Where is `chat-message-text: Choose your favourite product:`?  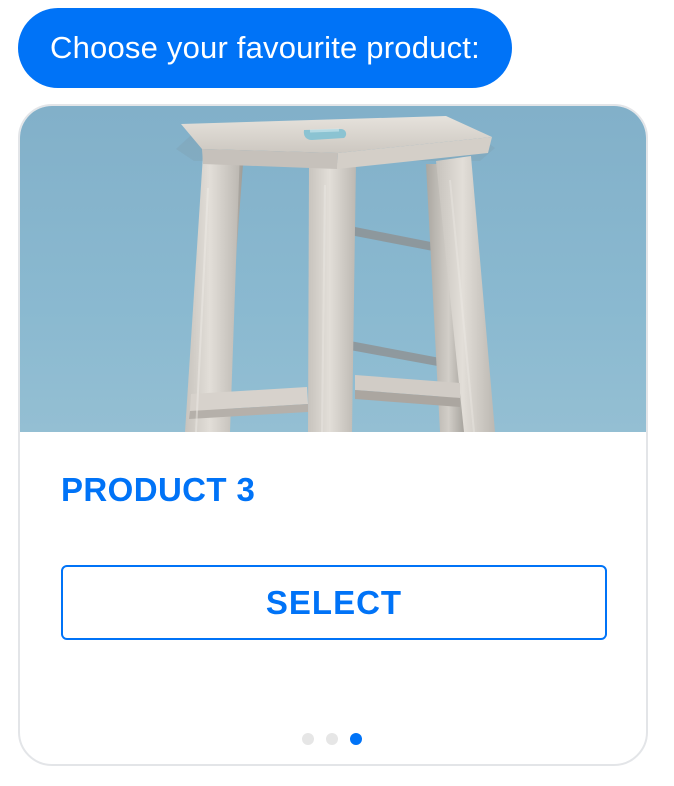 chat-message-text: Choose your favourite product: is located at coordinates (265, 47).